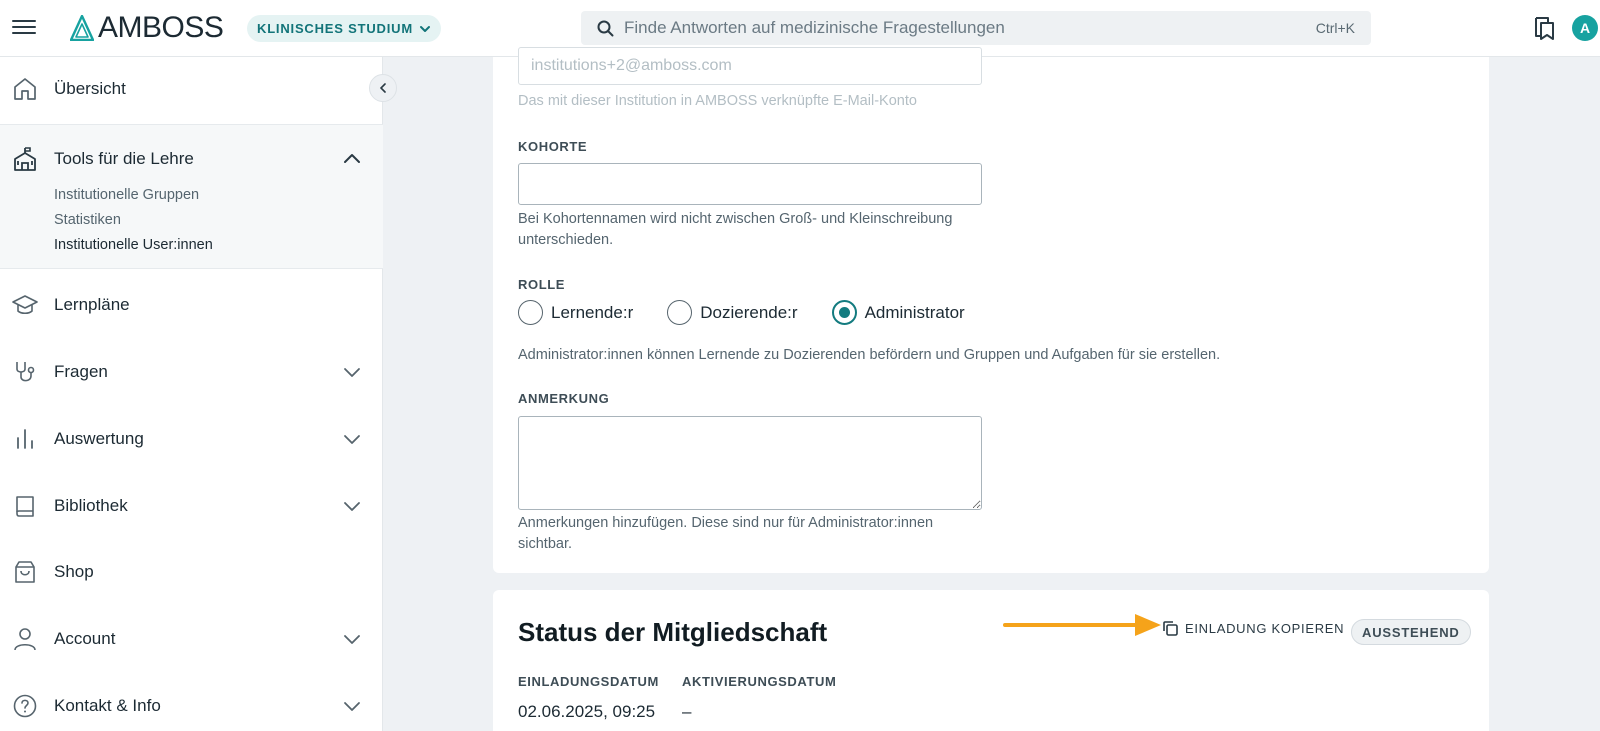 Image resolution: width=1600 pixels, height=731 pixels. I want to click on role-label: ROLLE, so click(542, 284).